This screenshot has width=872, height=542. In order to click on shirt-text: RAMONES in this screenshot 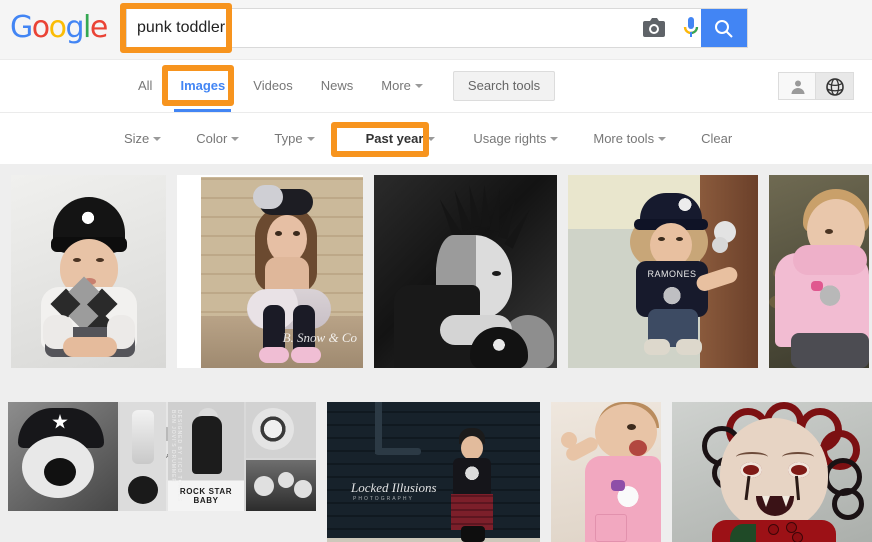, I will do `click(672, 274)`.